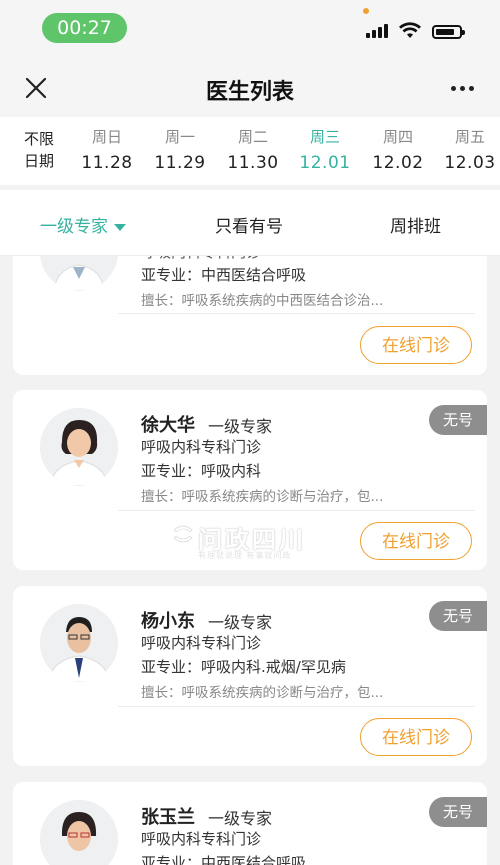 Image resolution: width=500 pixels, height=865 pixels. Describe the element at coordinates (467, 151) in the screenshot. I see `date-item-fri: 周五 12.03` at that location.